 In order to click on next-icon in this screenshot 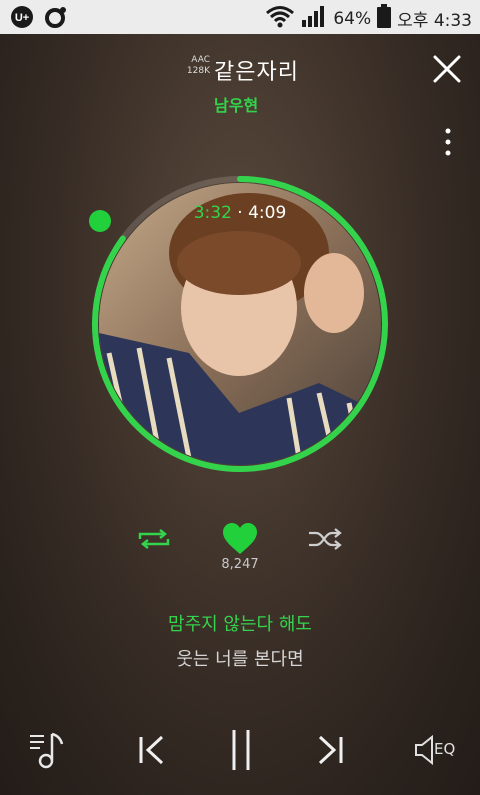, I will do `click(330, 750)`.